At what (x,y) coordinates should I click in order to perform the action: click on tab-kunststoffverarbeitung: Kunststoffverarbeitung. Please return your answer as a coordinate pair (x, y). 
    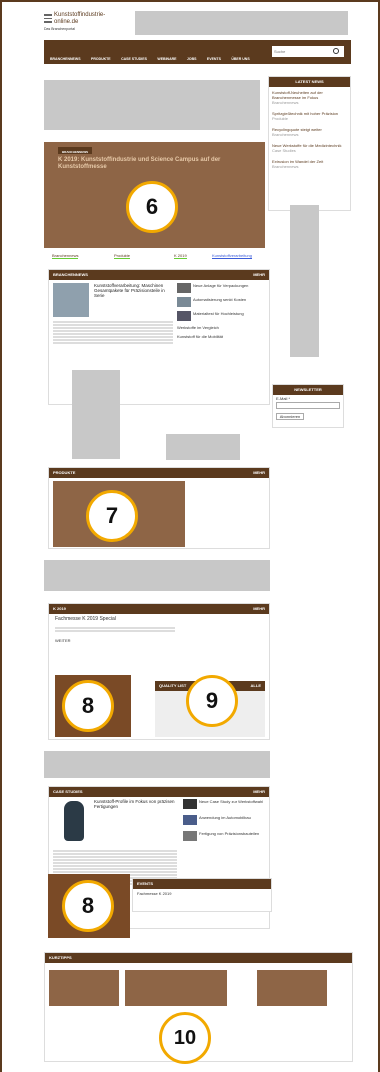
    Looking at the image, I should click on (232, 256).